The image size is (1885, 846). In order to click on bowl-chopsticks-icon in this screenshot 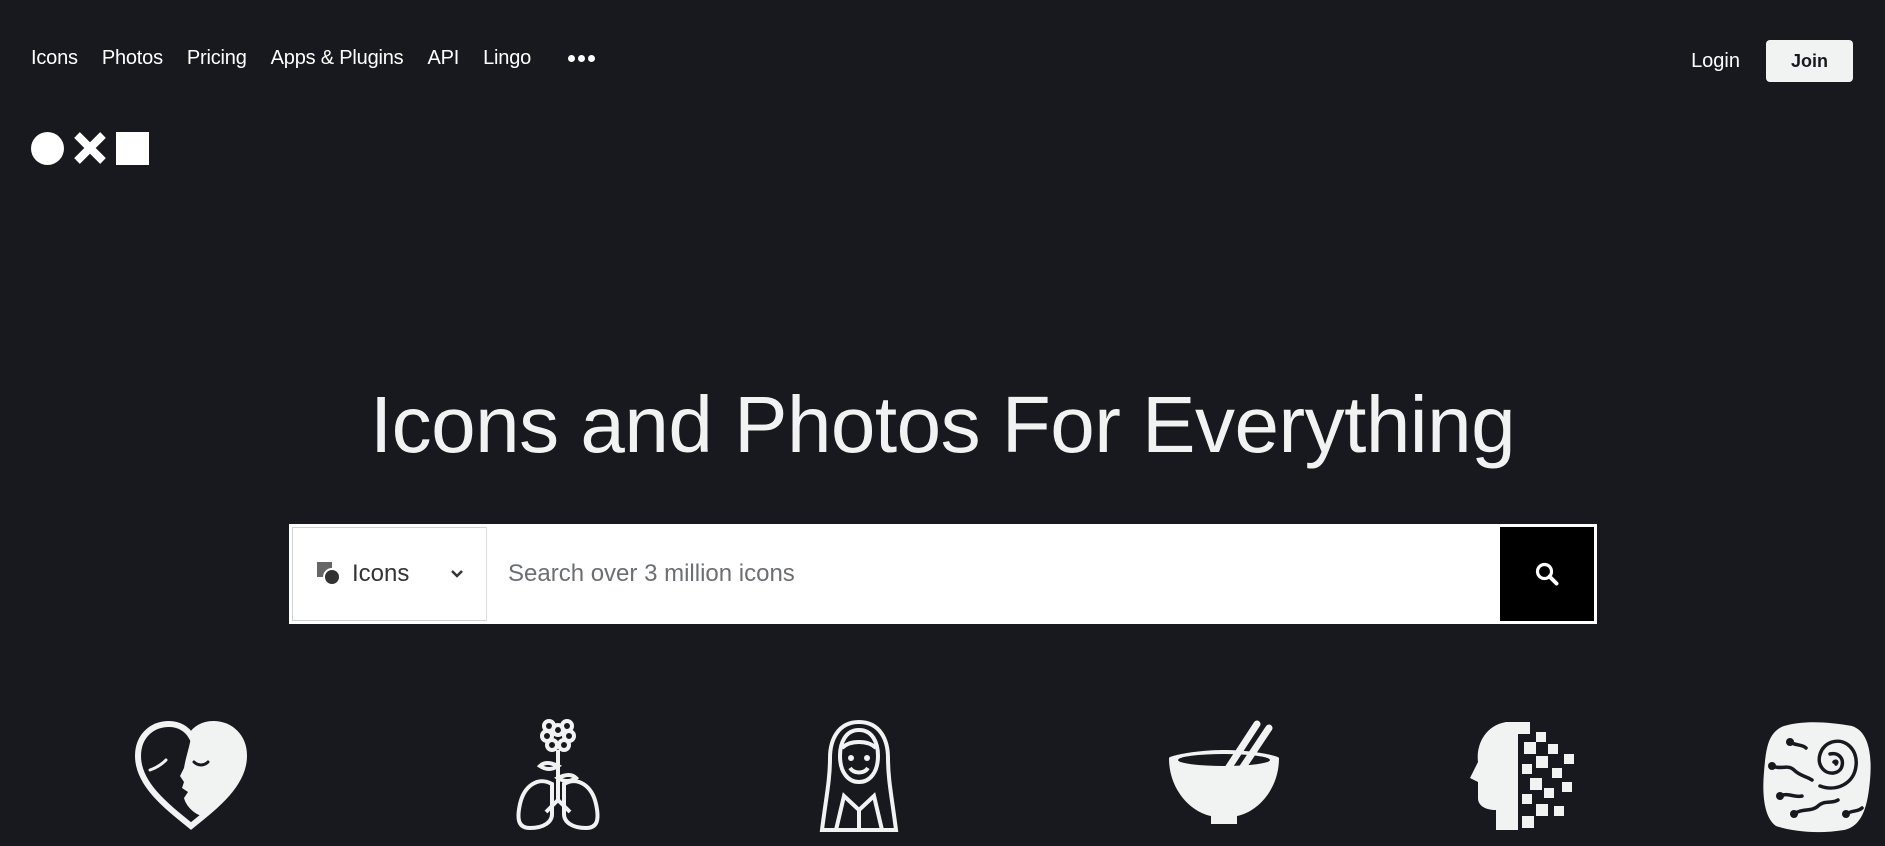, I will do `click(1224, 774)`.